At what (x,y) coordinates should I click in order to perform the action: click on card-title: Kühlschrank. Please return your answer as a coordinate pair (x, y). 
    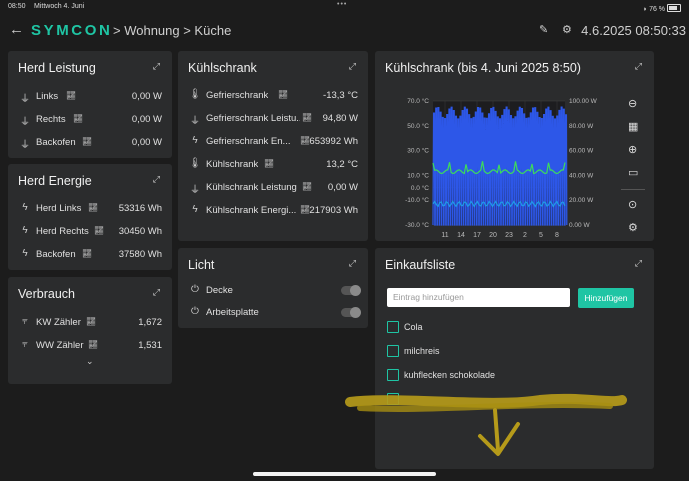
    Looking at the image, I should click on (222, 68).